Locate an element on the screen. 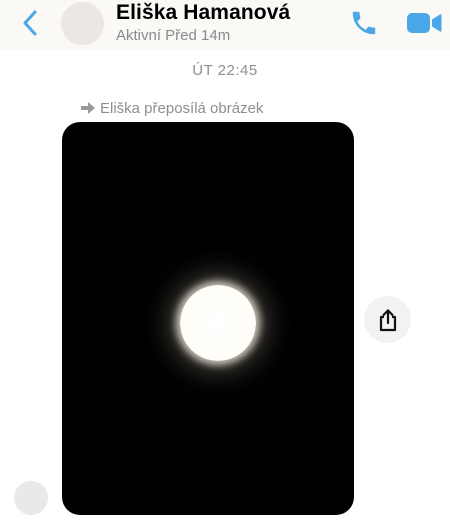 Image resolution: width=450 pixels, height=528 pixels. share-button is located at coordinates (387, 319).